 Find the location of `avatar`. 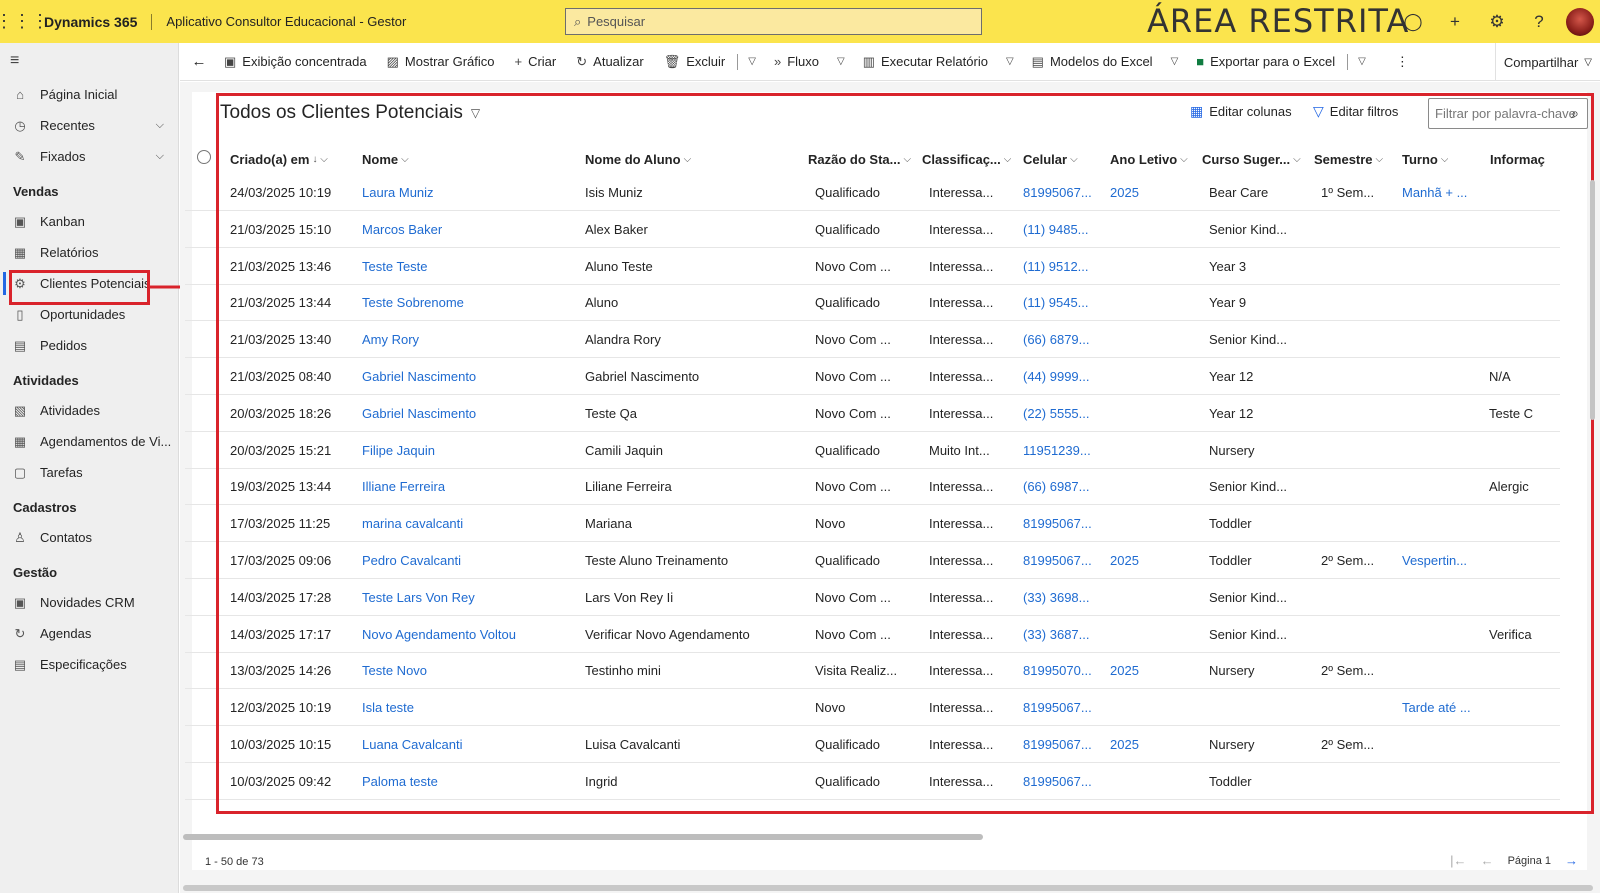

avatar is located at coordinates (1580, 21).